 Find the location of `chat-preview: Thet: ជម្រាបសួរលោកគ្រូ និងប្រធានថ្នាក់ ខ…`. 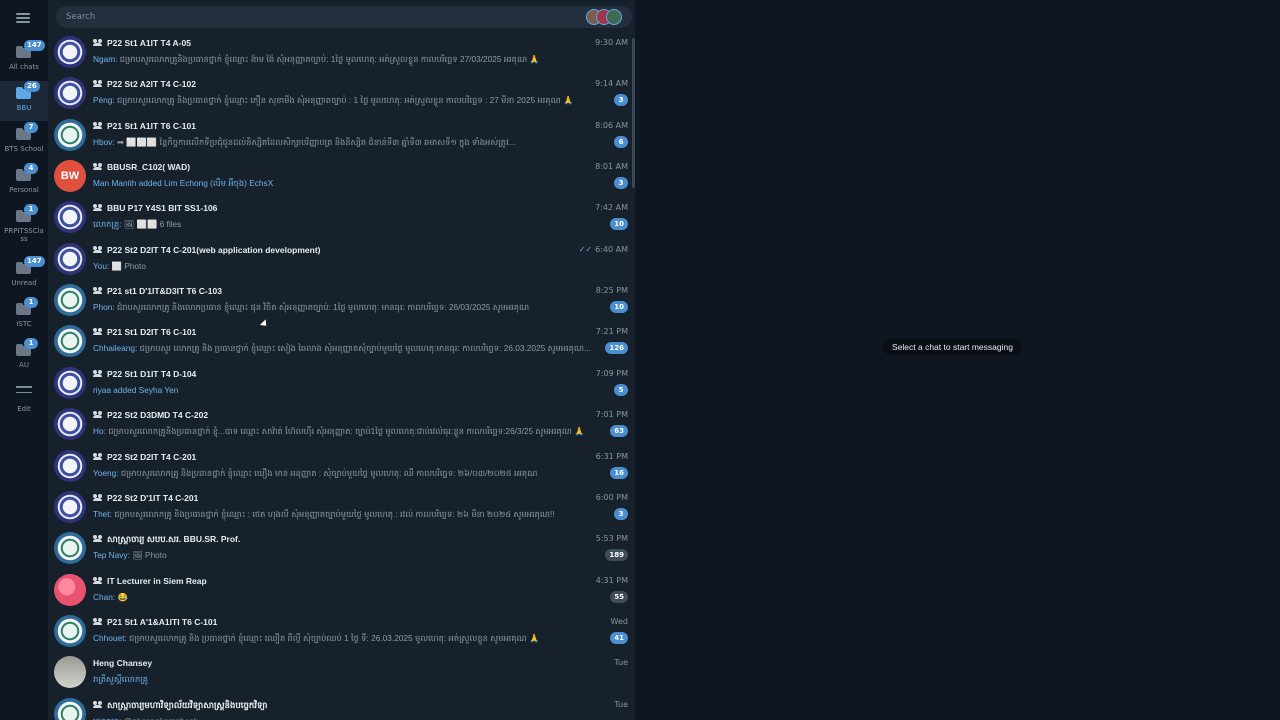

chat-preview: Thet: ជម្រាបសួរលោកគ្រូ និងប្រធានថ្នាក់ ខ… is located at coordinates (353, 515).